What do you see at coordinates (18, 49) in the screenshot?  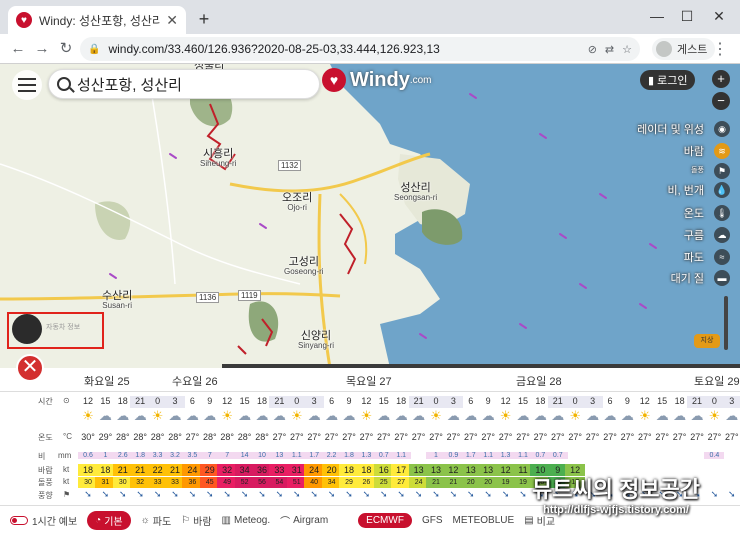 I see `back-button: ←` at bounding box center [18, 49].